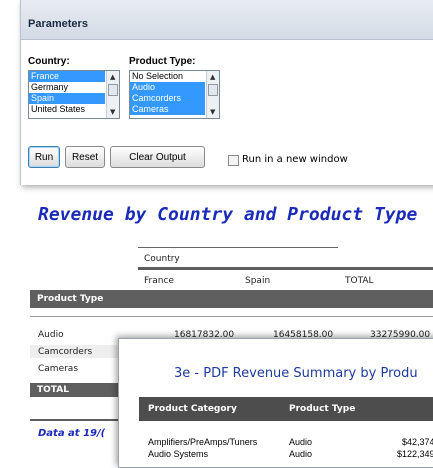 Image resolution: width=433 pixels, height=468 pixels. I want to click on country-option: France, so click(67, 76).